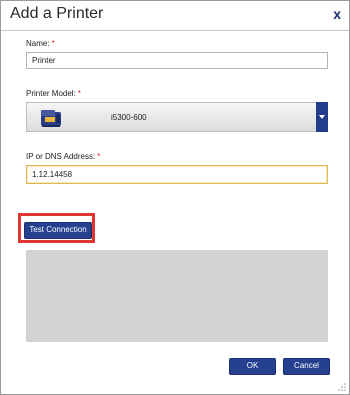 This screenshot has width=350, height=395. What do you see at coordinates (63, 156) in the screenshot?
I see `ip-address-label: IP or DNS Address: *` at bounding box center [63, 156].